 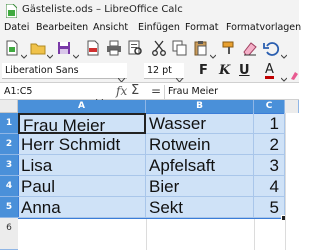 What do you see at coordinates (201, 27) in the screenshot?
I see `menu-format: Format` at bounding box center [201, 27].